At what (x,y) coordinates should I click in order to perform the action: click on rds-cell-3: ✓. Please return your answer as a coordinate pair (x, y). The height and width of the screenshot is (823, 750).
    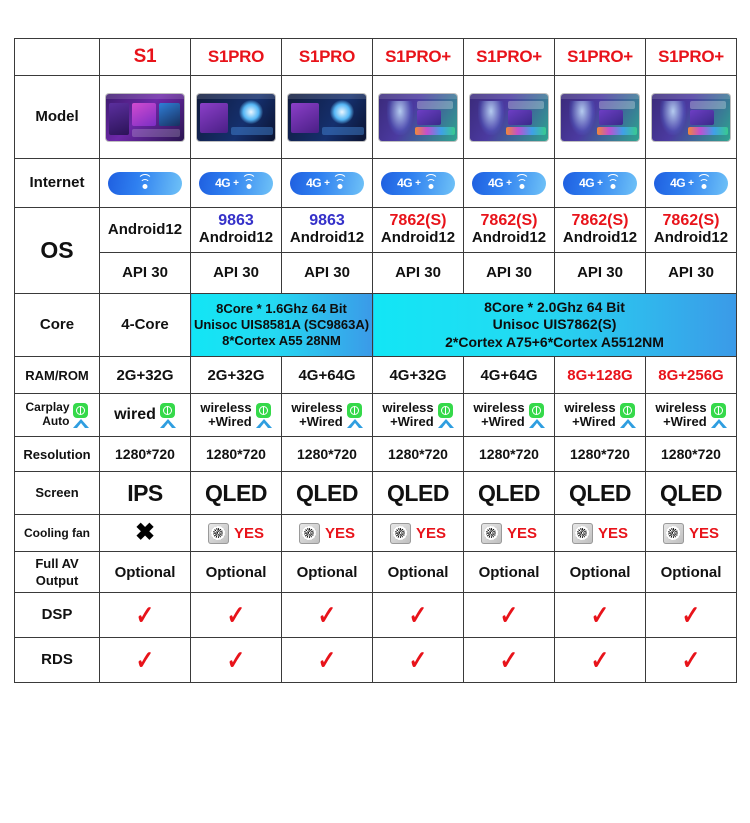
    Looking at the image, I should click on (327, 660).